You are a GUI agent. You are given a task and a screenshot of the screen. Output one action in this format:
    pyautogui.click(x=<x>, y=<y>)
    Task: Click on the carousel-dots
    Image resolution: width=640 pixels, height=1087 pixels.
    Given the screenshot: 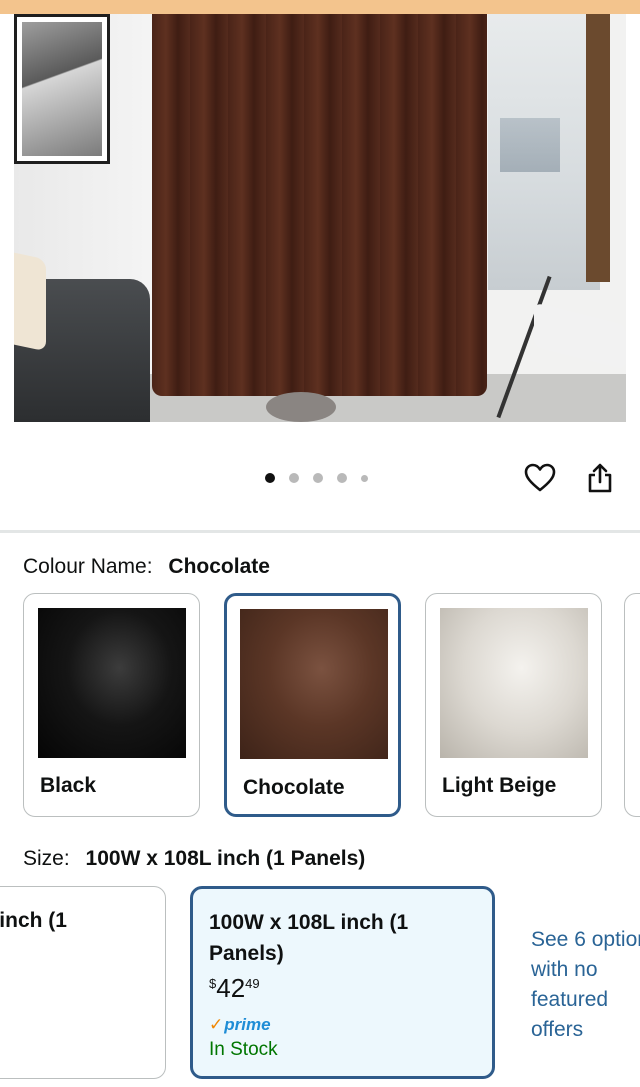 What is the action you would take?
    pyautogui.click(x=316, y=478)
    